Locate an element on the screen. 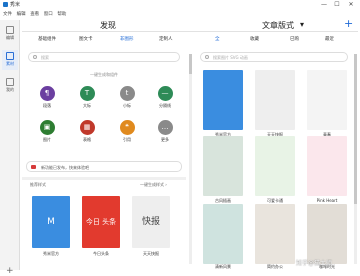 The image size is (360, 276). component-label: 段落 is located at coordinates (47, 105).